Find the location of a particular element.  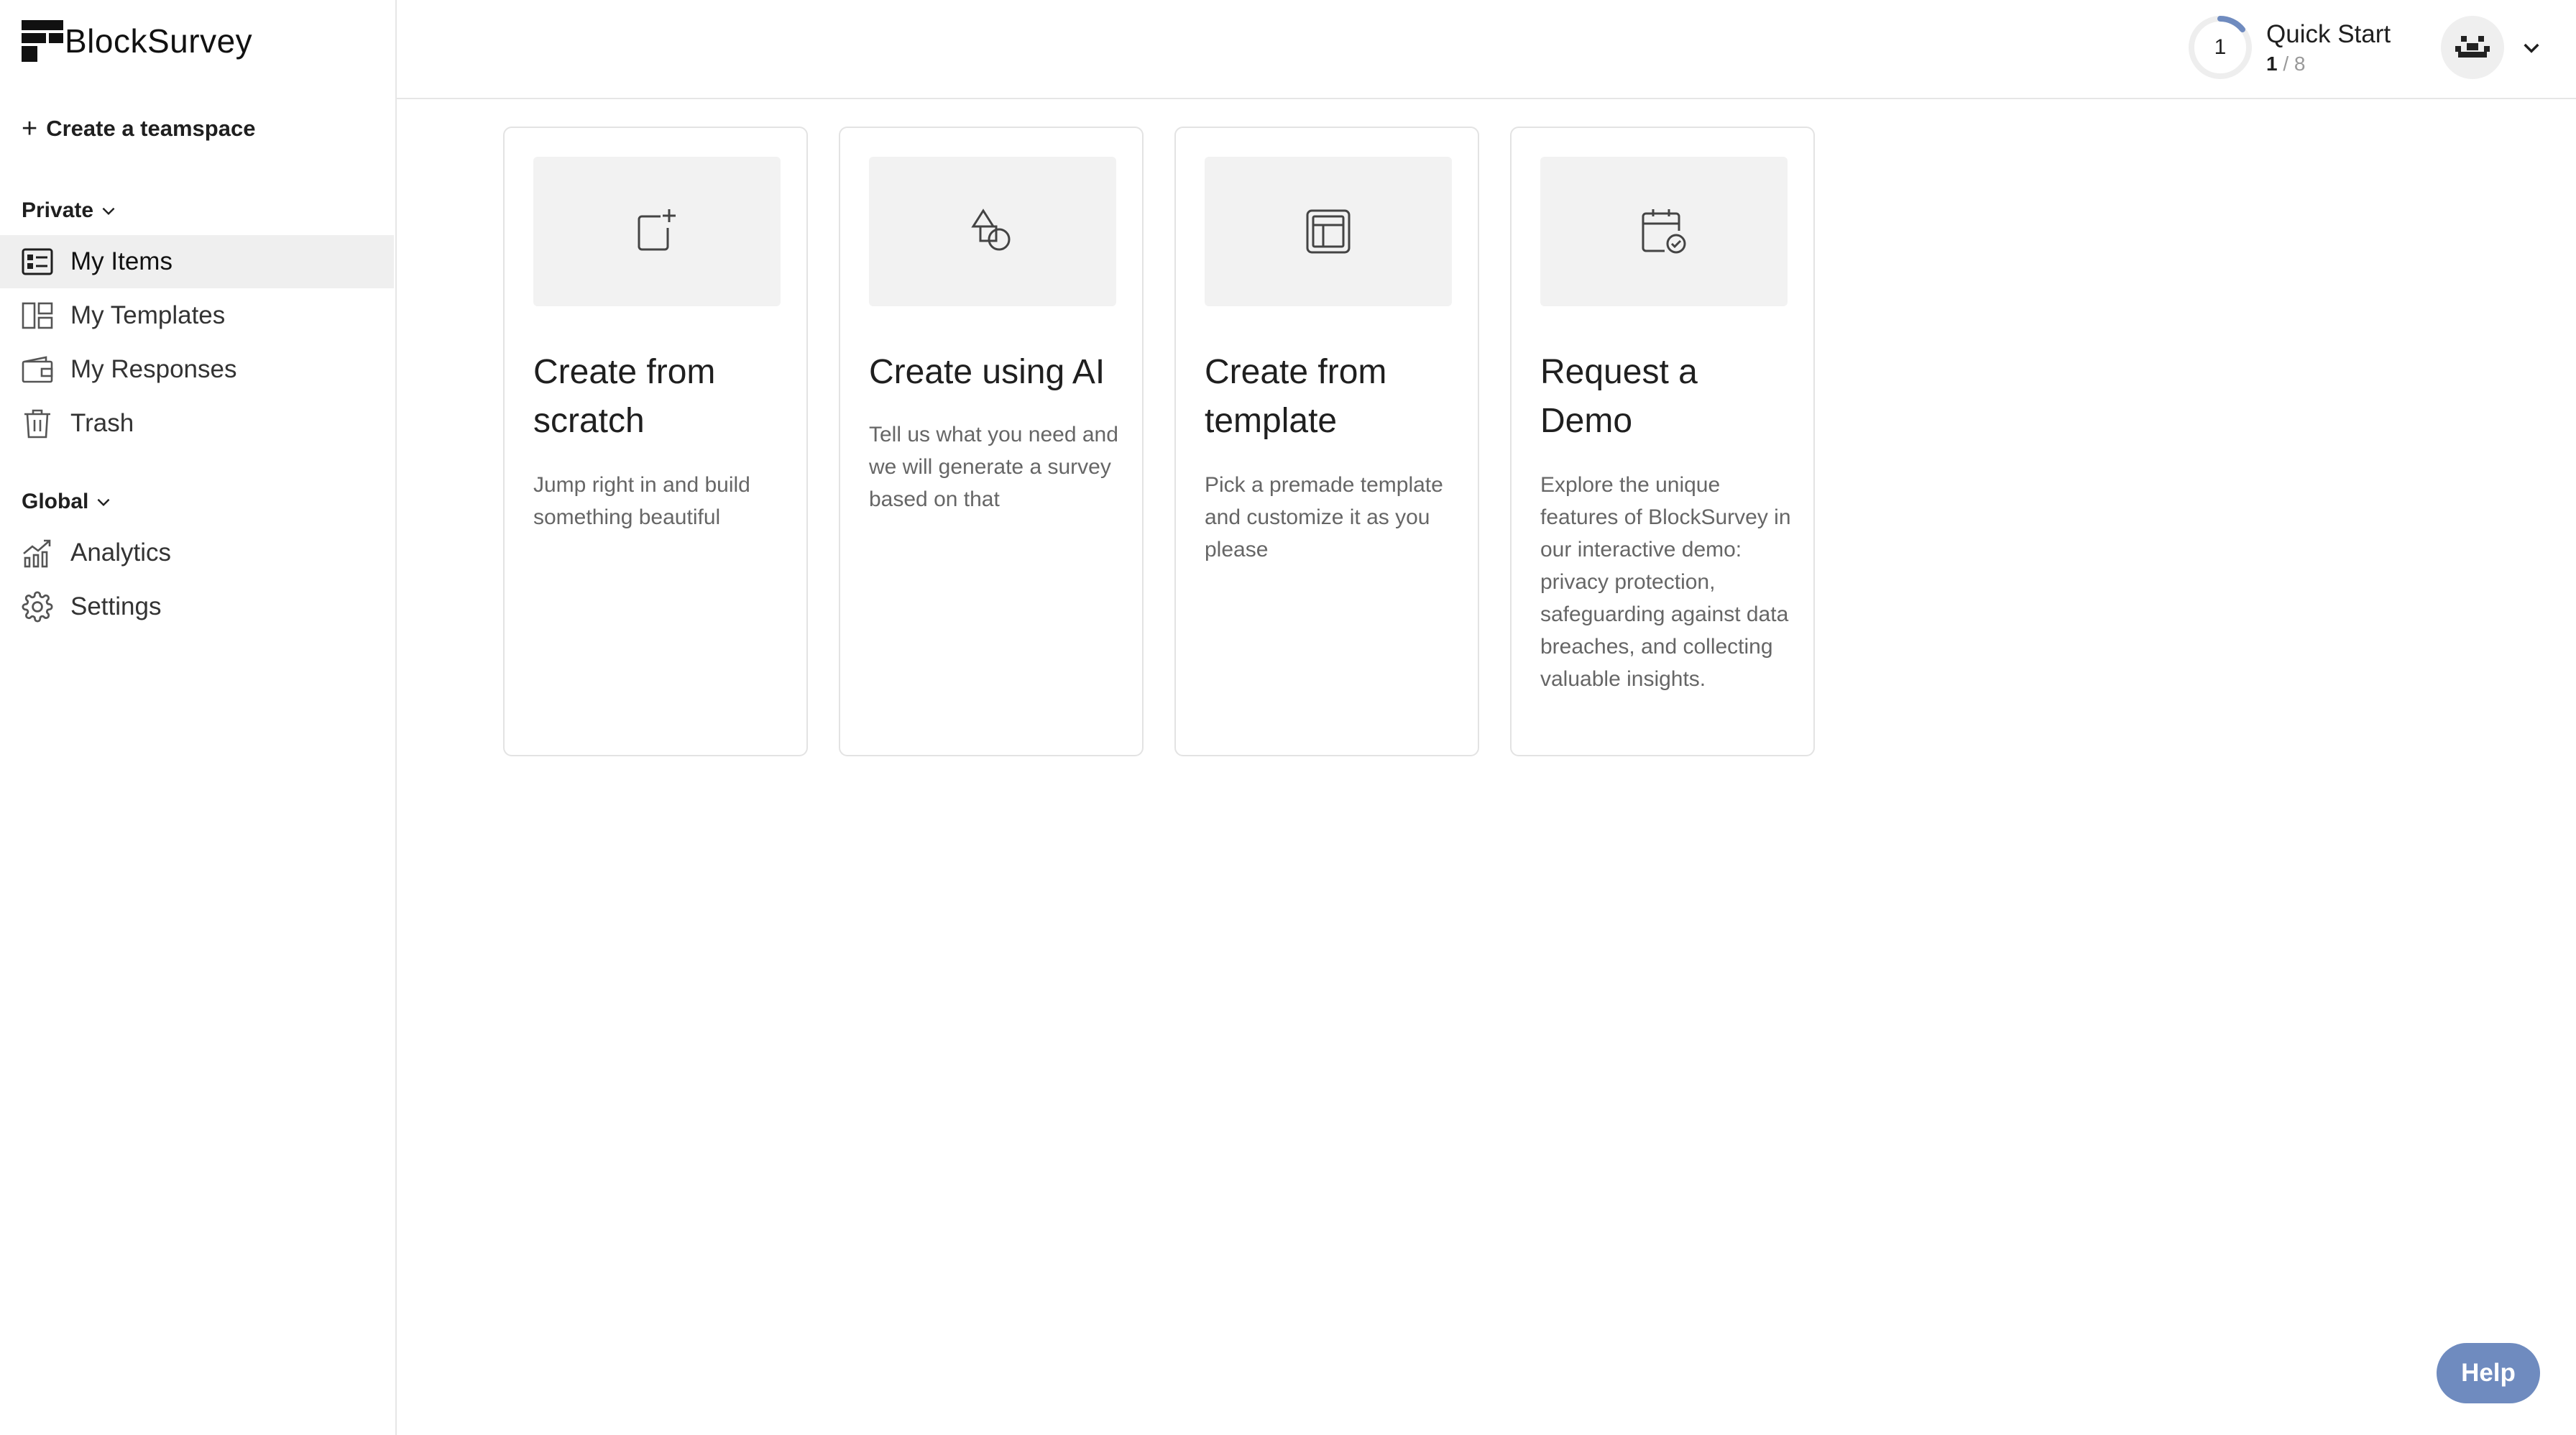

trash-icon is located at coordinates (37, 424).